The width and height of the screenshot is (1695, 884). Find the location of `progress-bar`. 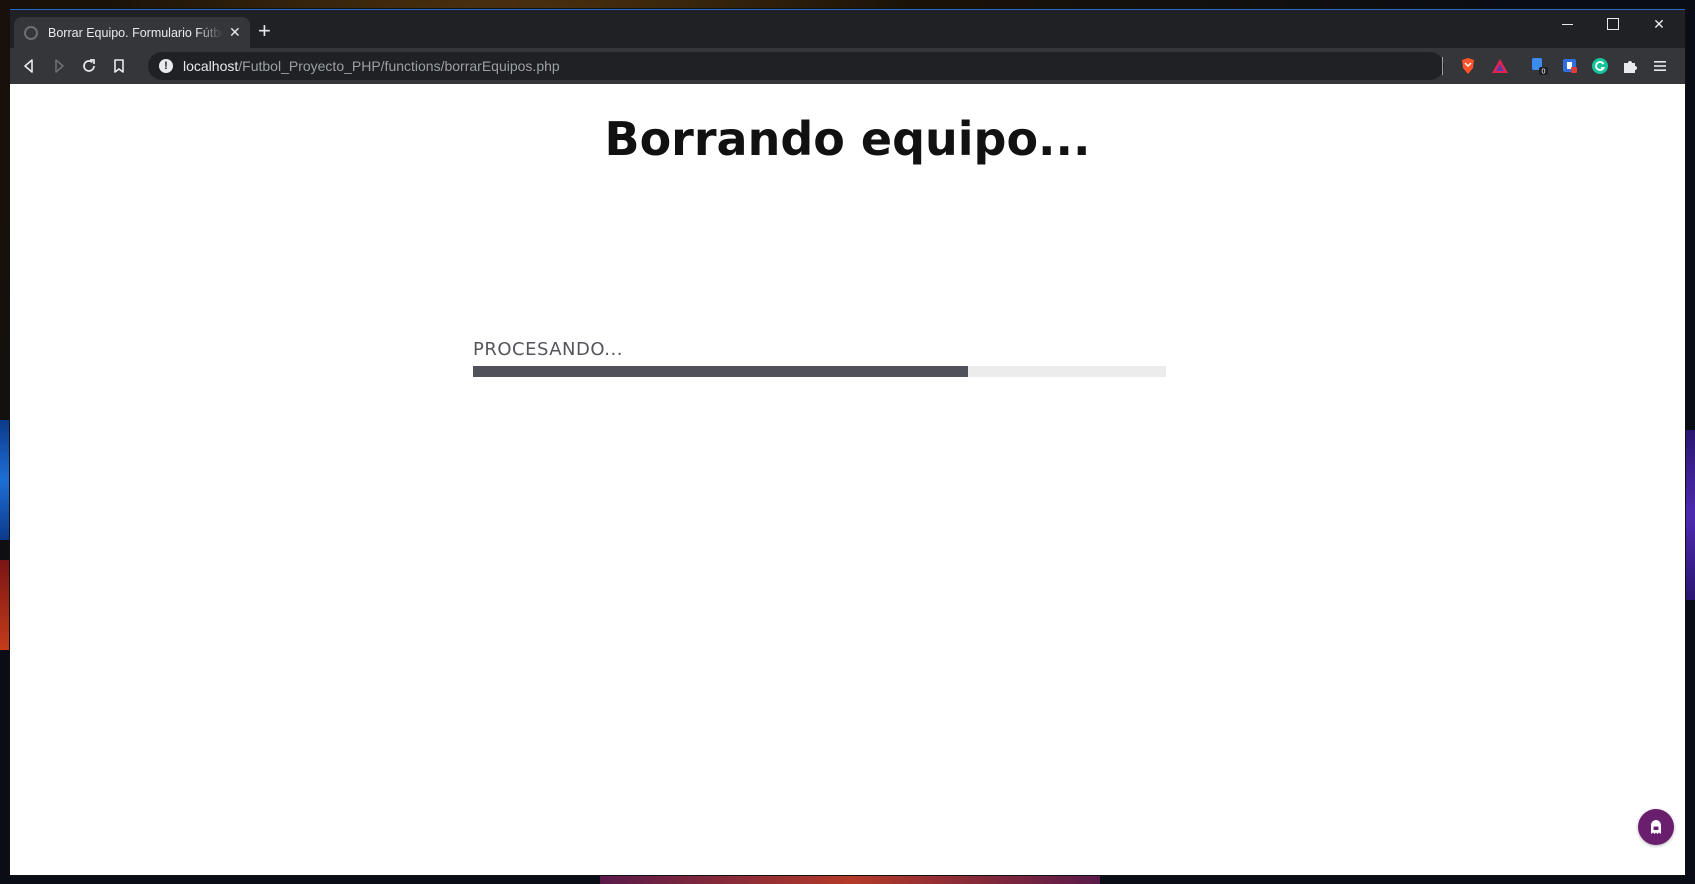

progress-bar is located at coordinates (819, 371).